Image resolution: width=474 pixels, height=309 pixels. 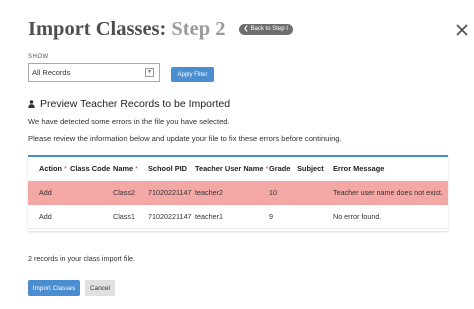 What do you see at coordinates (273, 192) in the screenshot?
I see `cell-grade: 10` at bounding box center [273, 192].